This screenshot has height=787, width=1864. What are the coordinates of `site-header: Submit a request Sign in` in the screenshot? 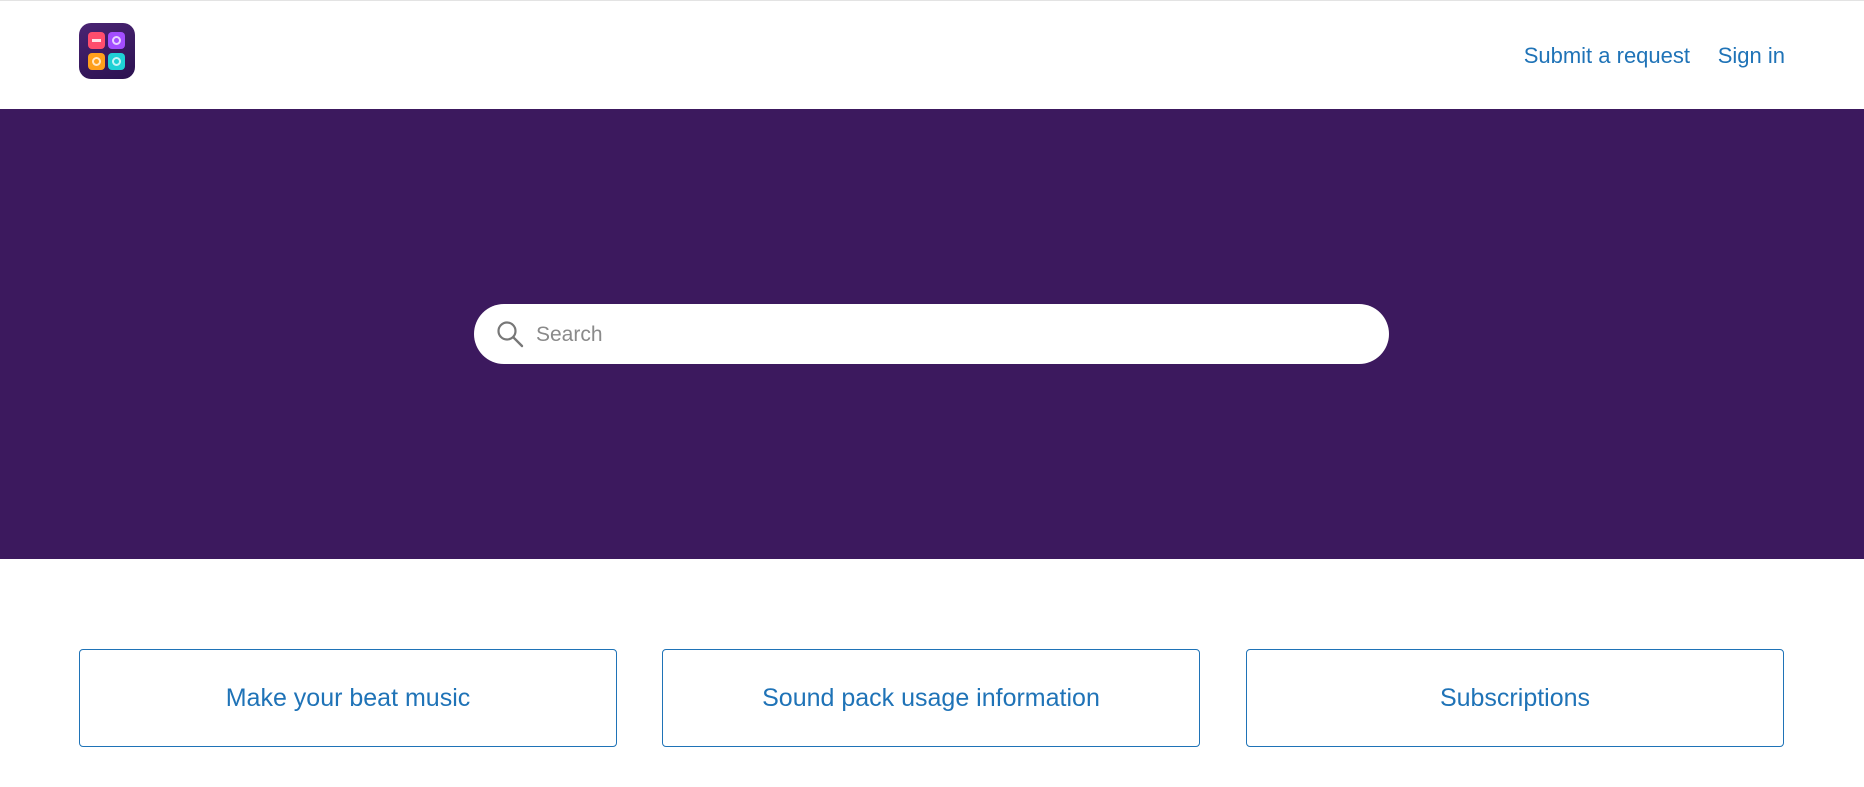 It's located at (932, 55).